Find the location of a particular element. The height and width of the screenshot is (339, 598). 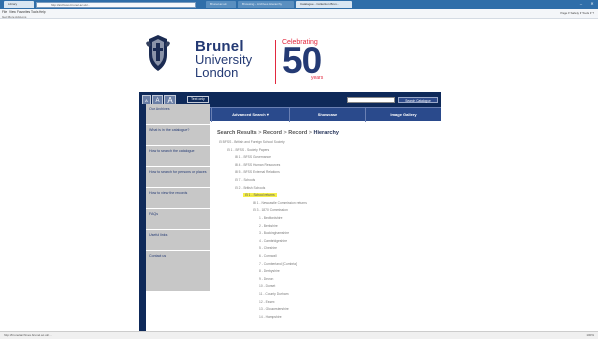

tree-item: 2 - Berkshire is located at coordinates (268, 226).